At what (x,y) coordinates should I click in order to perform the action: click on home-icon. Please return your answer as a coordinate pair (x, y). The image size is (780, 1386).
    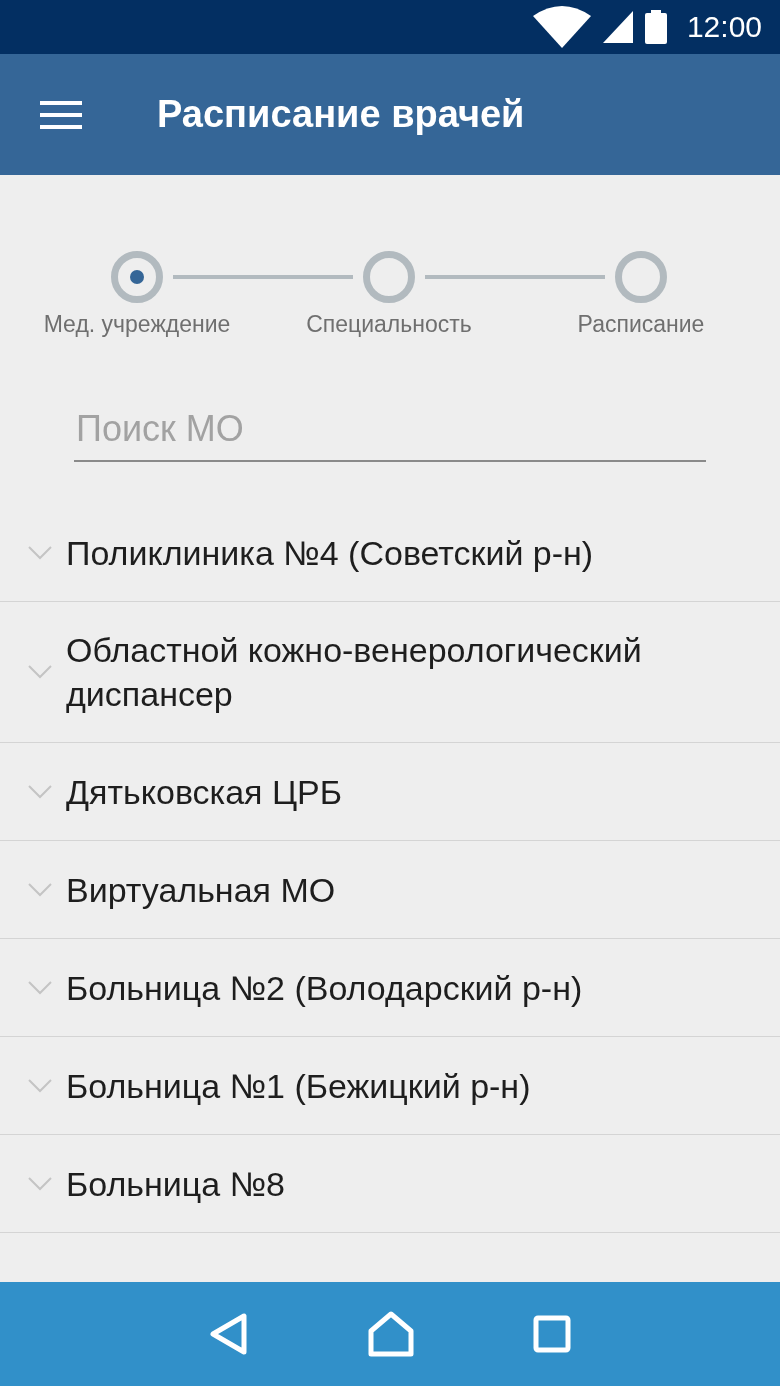
    Looking at the image, I should click on (391, 1334).